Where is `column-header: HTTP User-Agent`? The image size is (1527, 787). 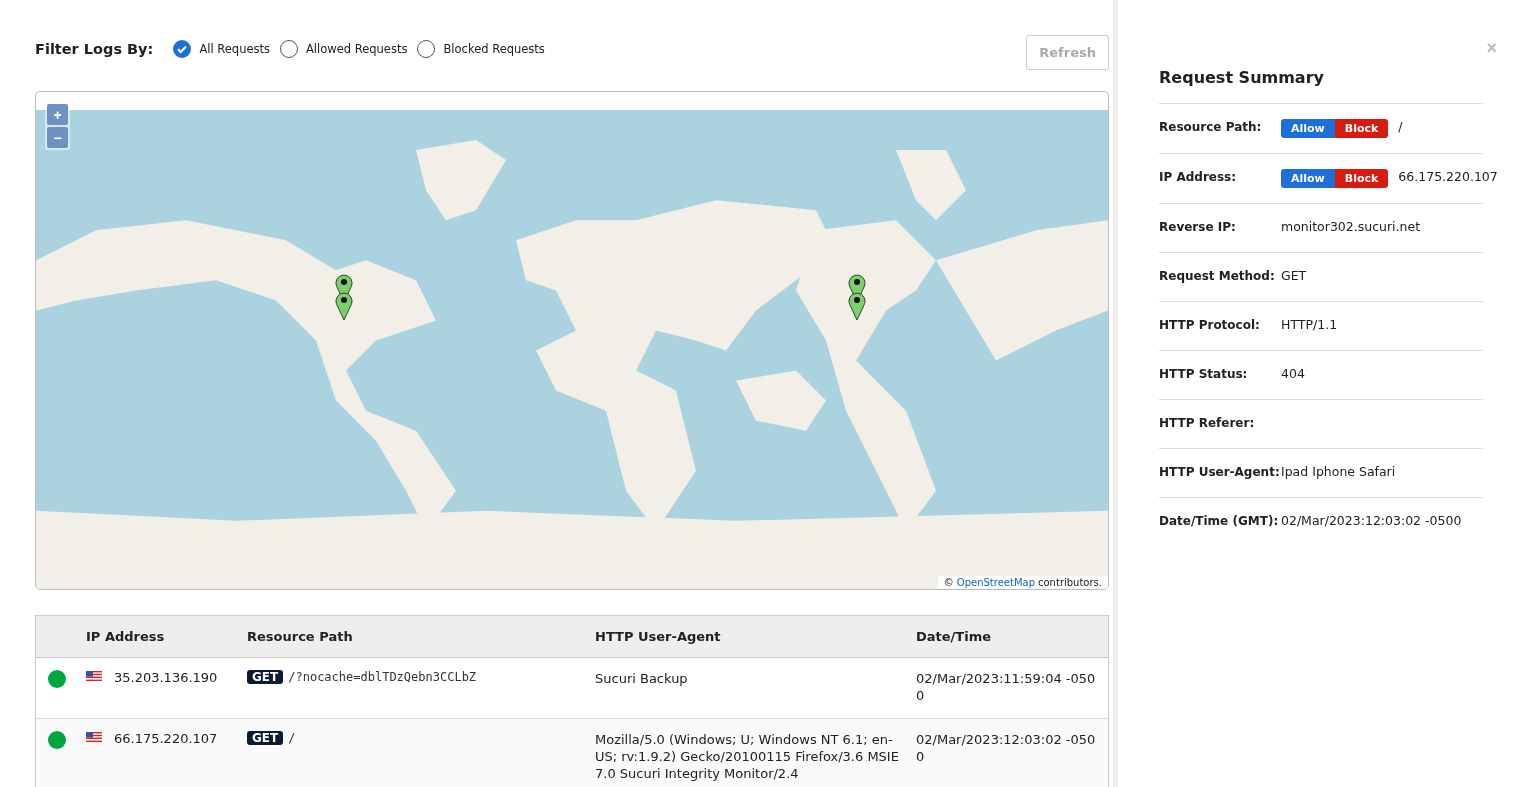
column-header: HTTP User-Agent is located at coordinates (658, 636).